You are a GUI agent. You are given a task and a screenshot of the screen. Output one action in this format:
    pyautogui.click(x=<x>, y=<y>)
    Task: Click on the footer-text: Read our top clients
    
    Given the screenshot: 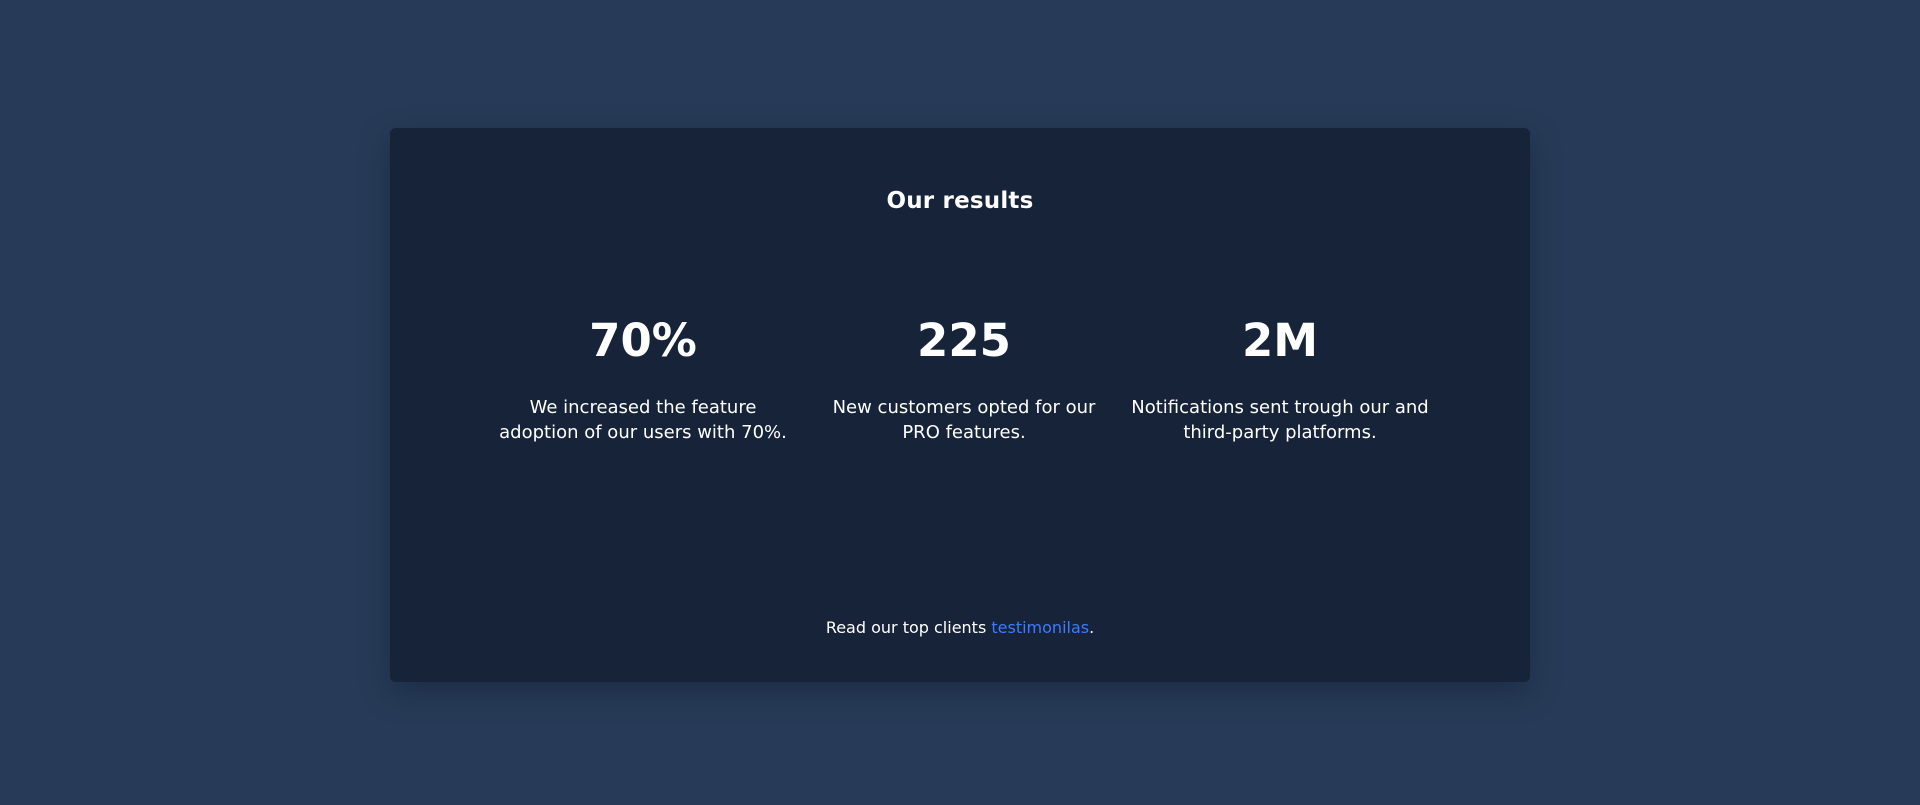 What is the action you would take?
    pyautogui.click(x=908, y=627)
    